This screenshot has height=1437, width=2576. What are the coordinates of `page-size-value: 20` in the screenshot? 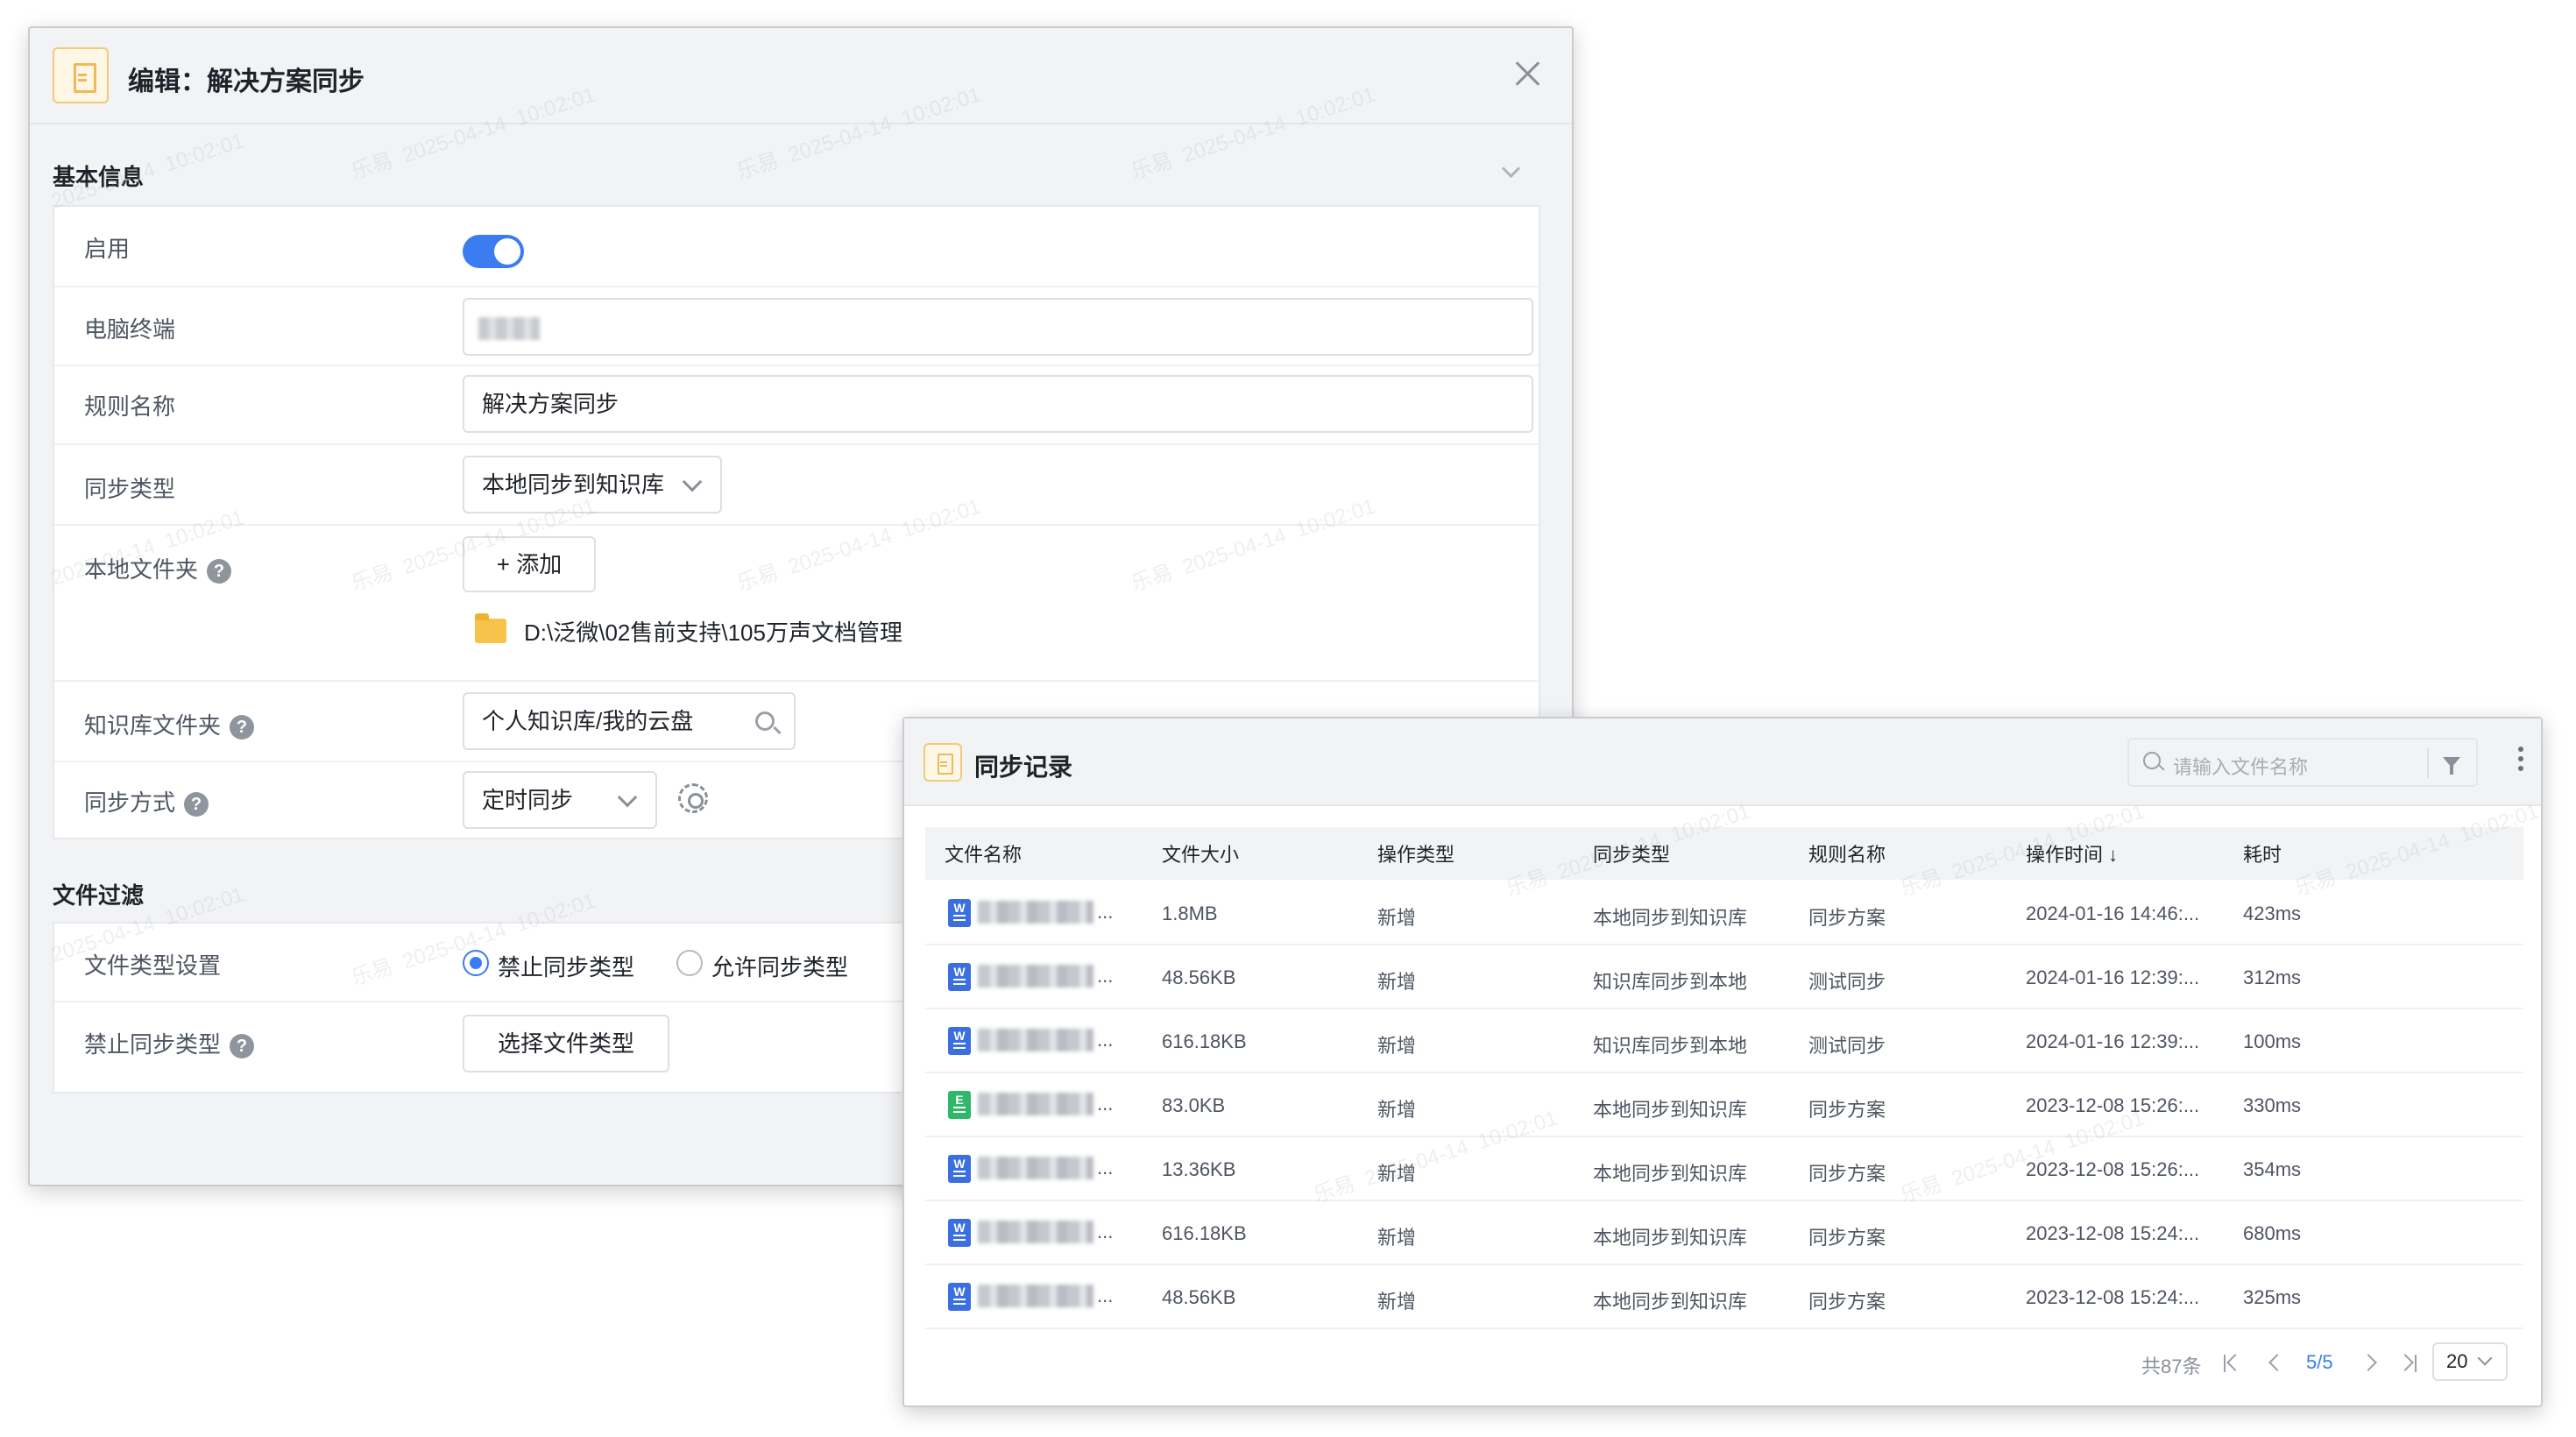 It's located at (2457, 1361).